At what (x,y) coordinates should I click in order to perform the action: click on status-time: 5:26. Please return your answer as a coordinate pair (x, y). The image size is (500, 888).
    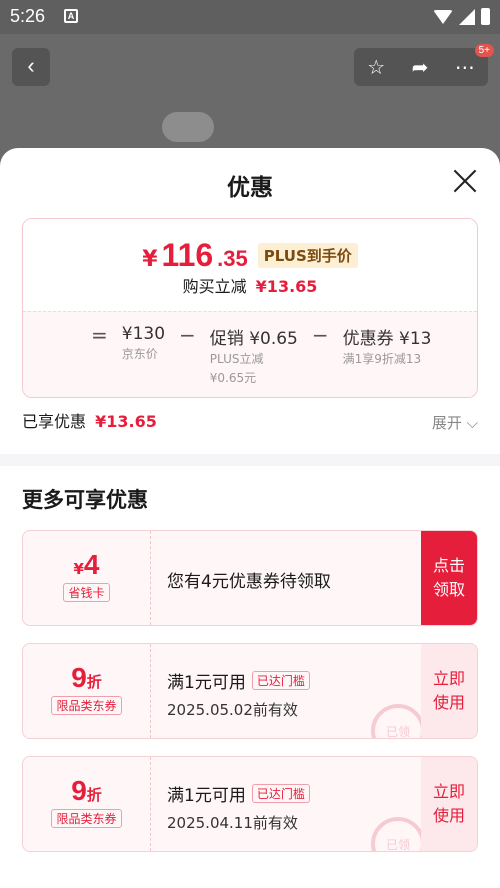
    Looking at the image, I should click on (28, 16).